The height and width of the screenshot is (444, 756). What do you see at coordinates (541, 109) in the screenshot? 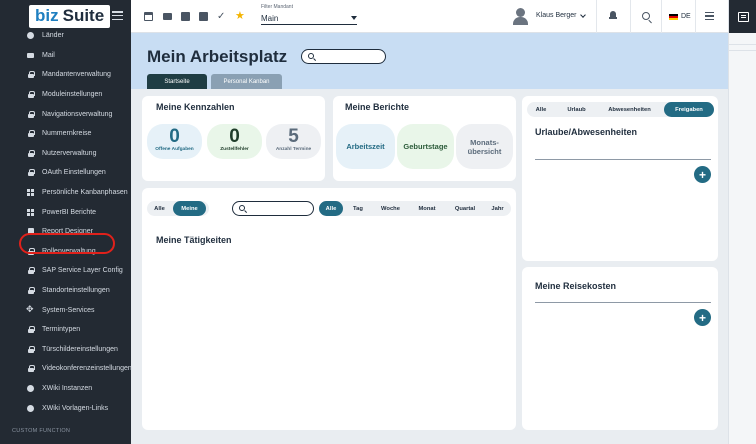
I see `urlaube-filter-alle: Alle` at bounding box center [541, 109].